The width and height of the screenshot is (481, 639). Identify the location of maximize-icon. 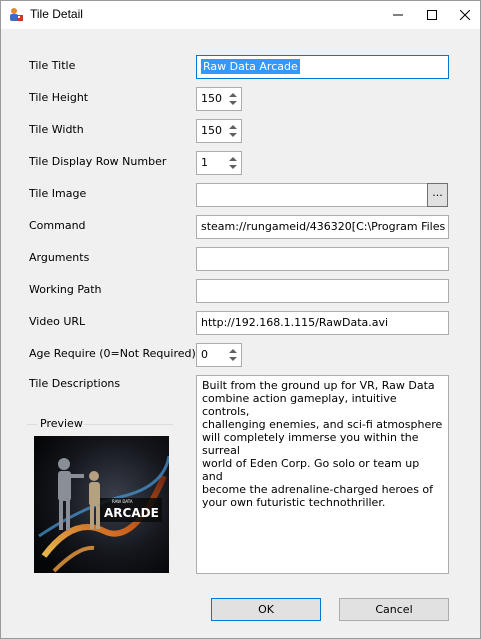
(432, 15).